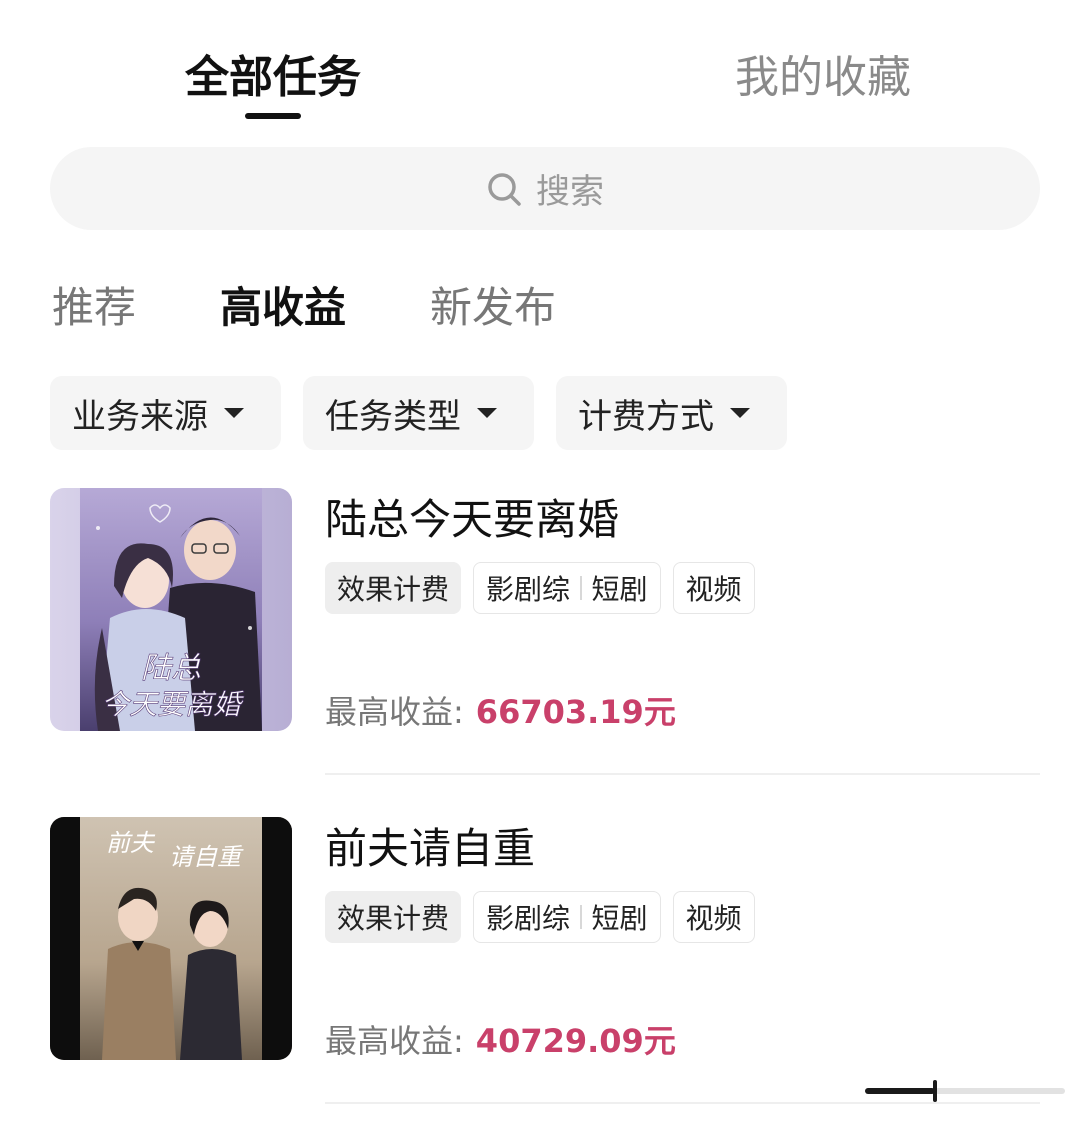 The width and height of the screenshot is (1090, 1127). I want to click on list-divider, so click(682, 774).